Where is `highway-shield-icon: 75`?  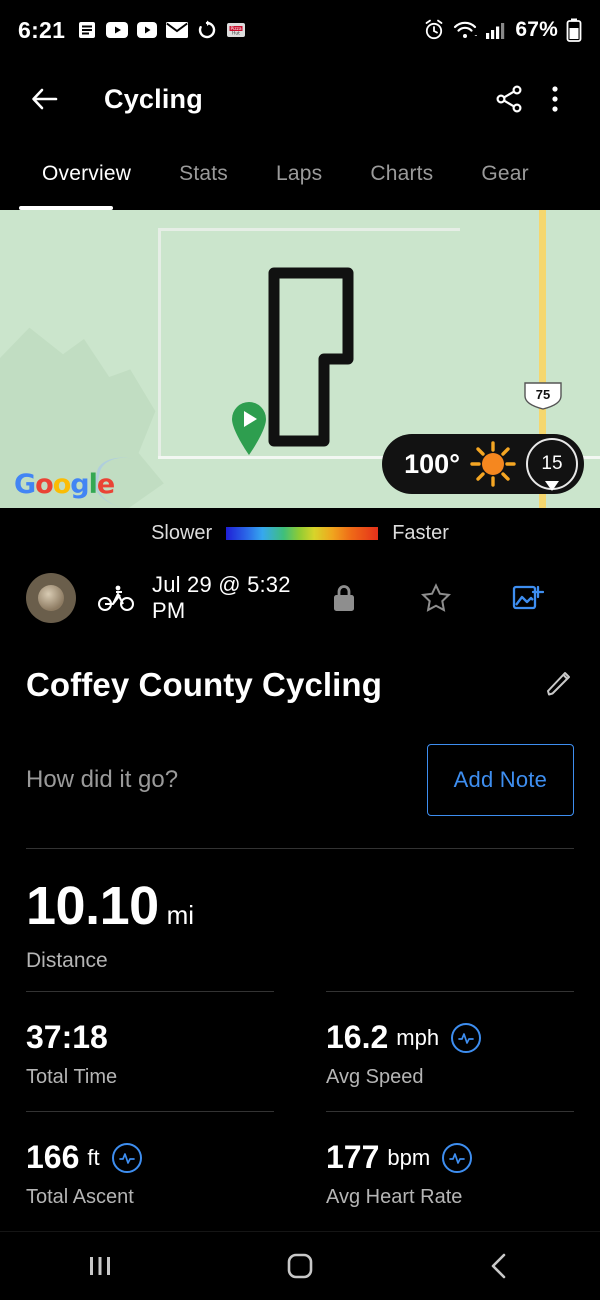
highway-shield-icon: 75 is located at coordinates (543, 396).